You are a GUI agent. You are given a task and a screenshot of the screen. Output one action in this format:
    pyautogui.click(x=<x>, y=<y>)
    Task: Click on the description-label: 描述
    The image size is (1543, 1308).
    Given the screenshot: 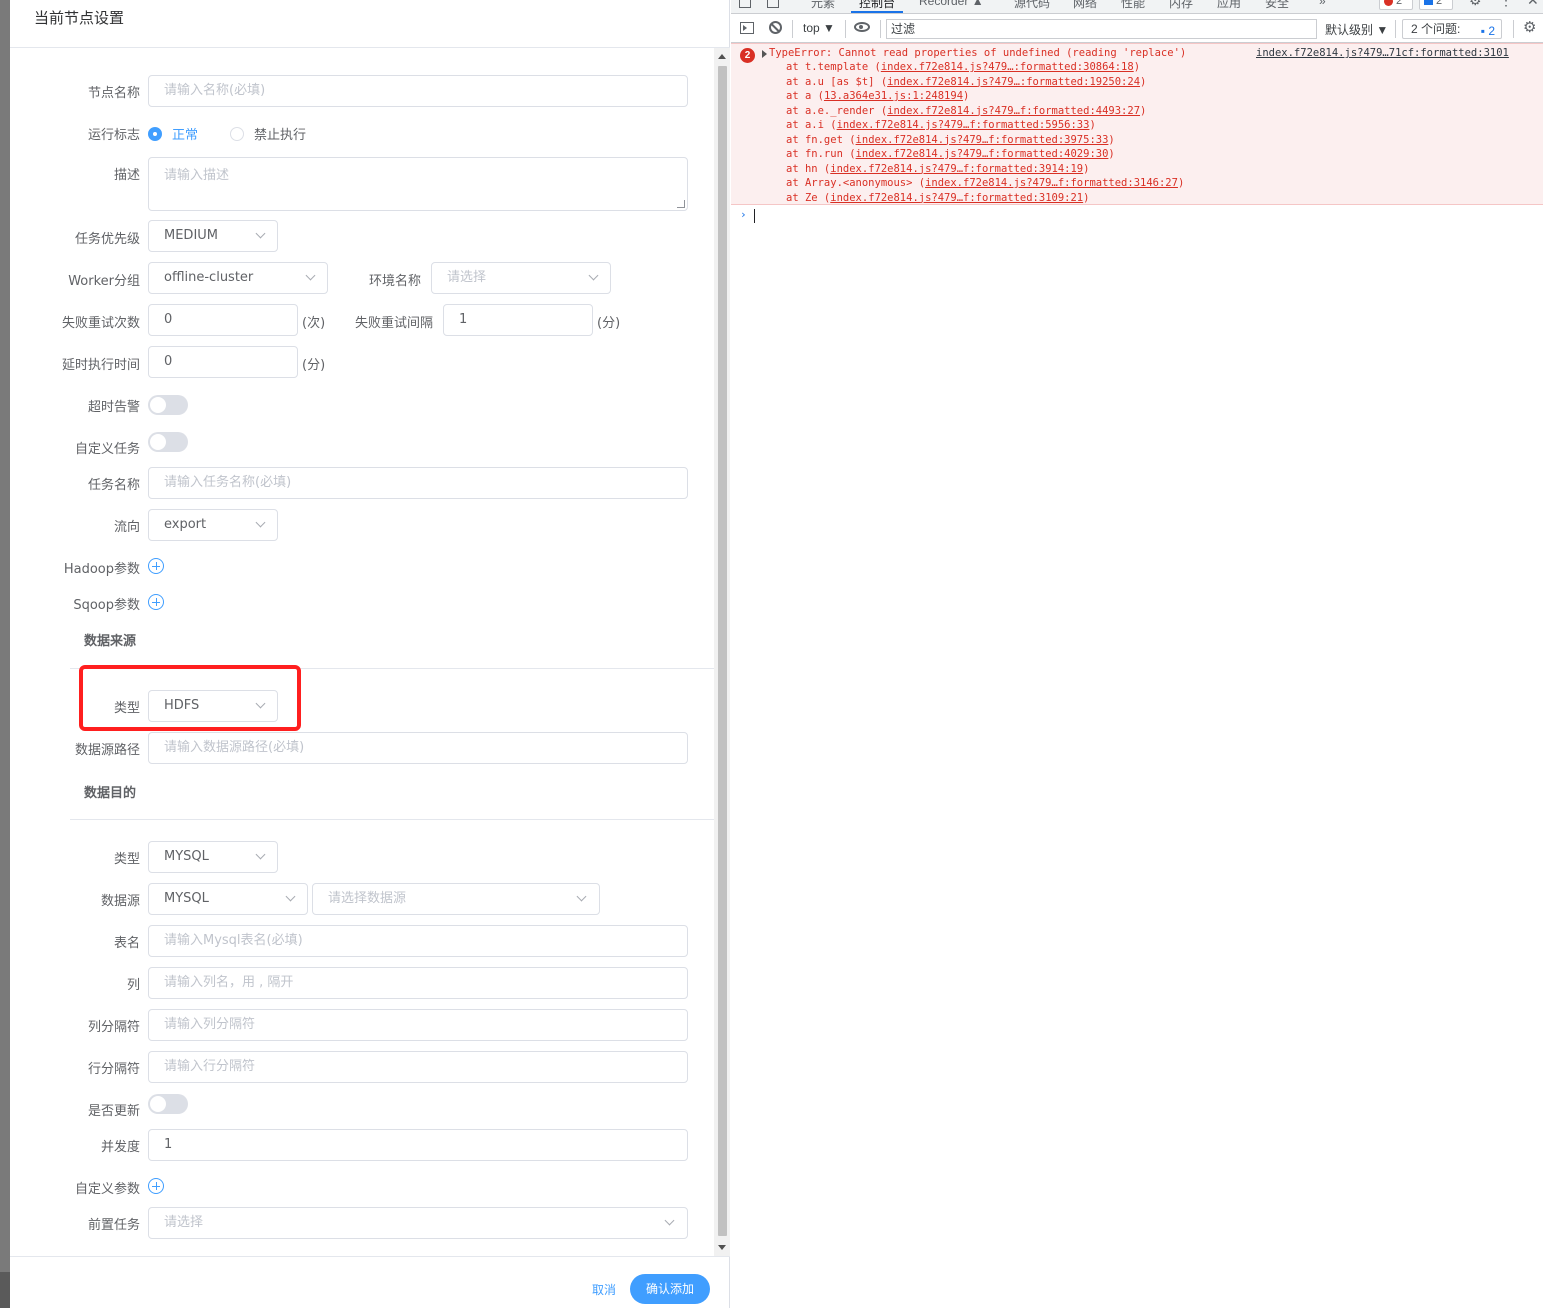 What is the action you would take?
    pyautogui.click(x=126, y=175)
    